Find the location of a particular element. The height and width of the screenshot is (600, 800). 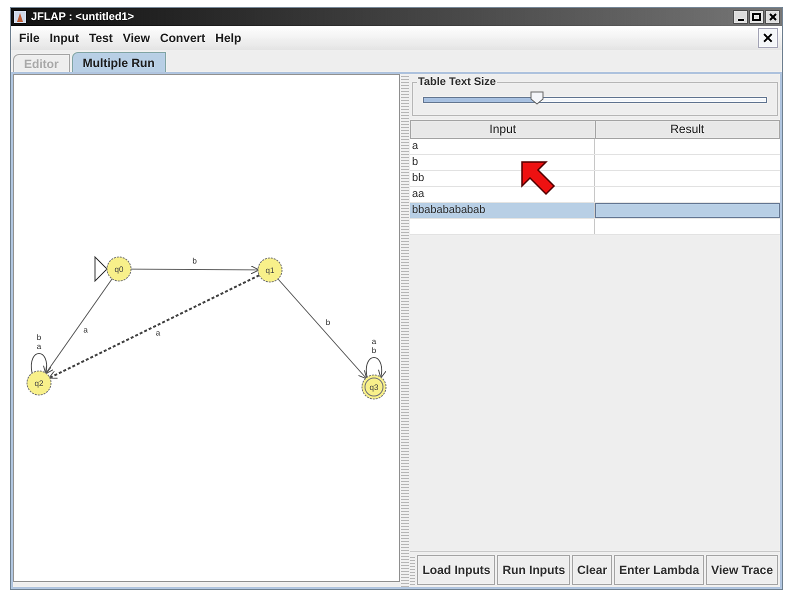

toolbar-grip is located at coordinates (413, 569).